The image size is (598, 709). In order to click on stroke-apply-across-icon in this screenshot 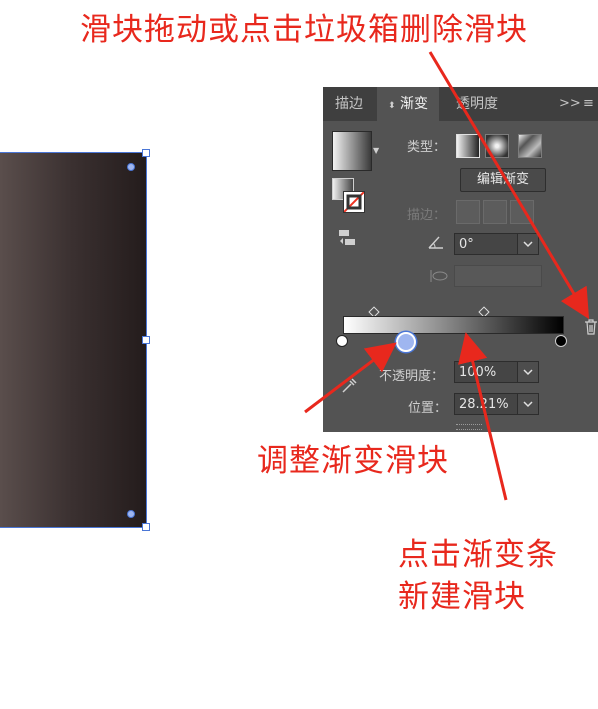, I will do `click(522, 212)`.